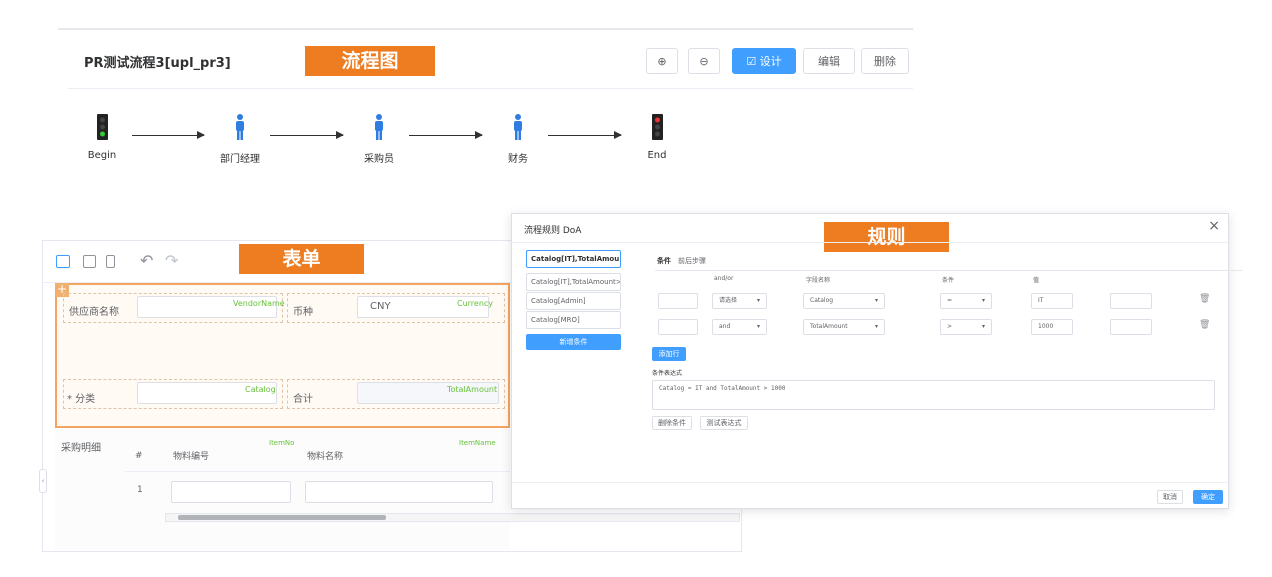 The height and width of the screenshot is (577, 1272). I want to click on flow-node-manager: 部门经理, so click(240, 139).